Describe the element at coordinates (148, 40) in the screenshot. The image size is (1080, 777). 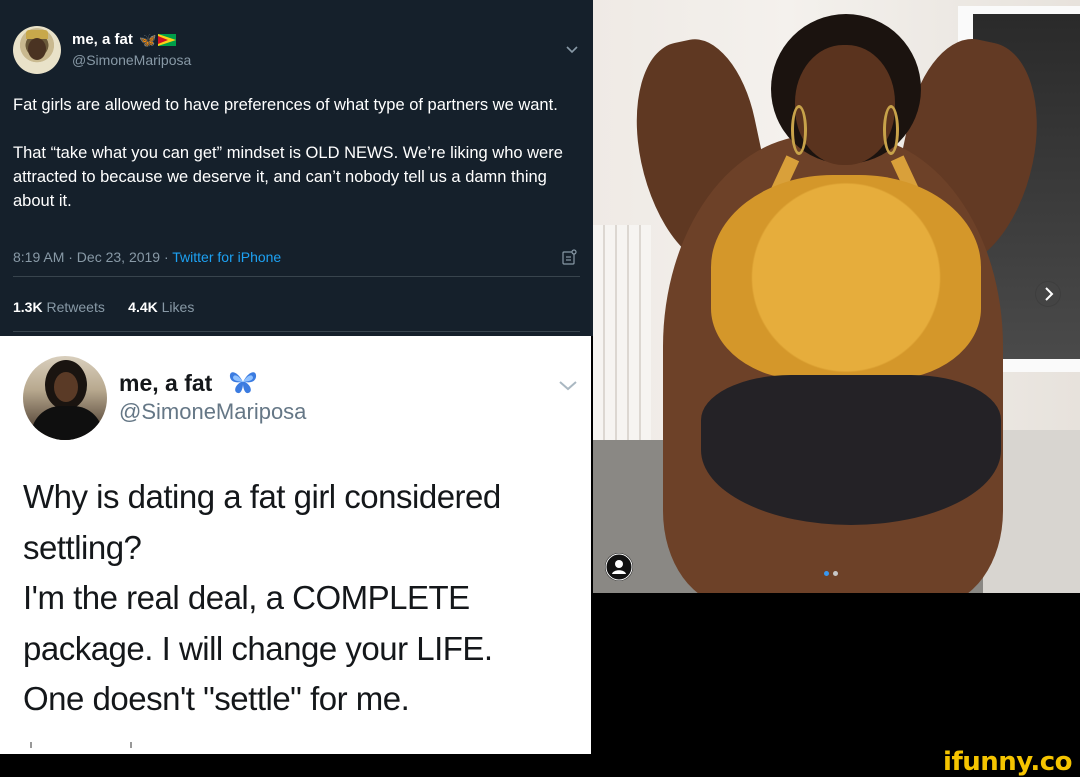
I see `butterfly-icon: 🦋` at that location.